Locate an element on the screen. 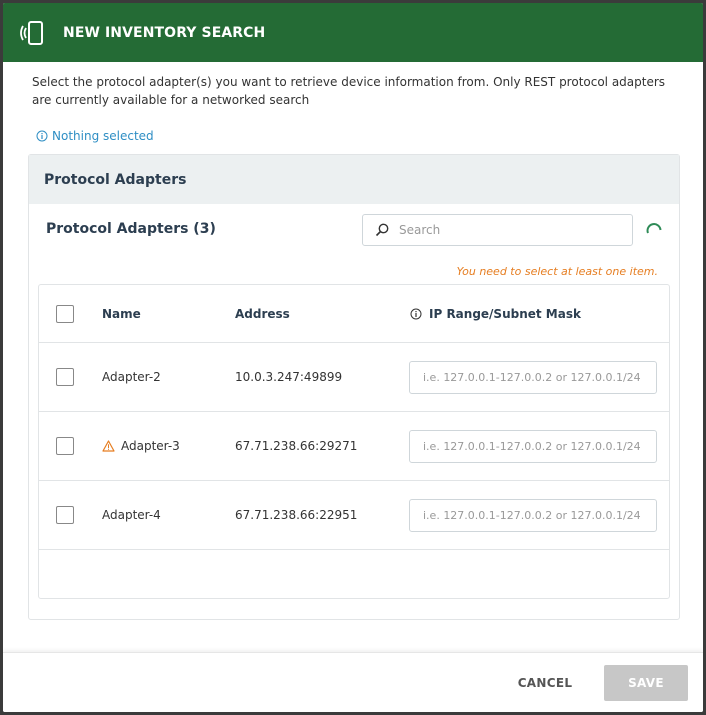  table-row: Adapter-3 67.71.238.66:29271 is located at coordinates (354, 446).